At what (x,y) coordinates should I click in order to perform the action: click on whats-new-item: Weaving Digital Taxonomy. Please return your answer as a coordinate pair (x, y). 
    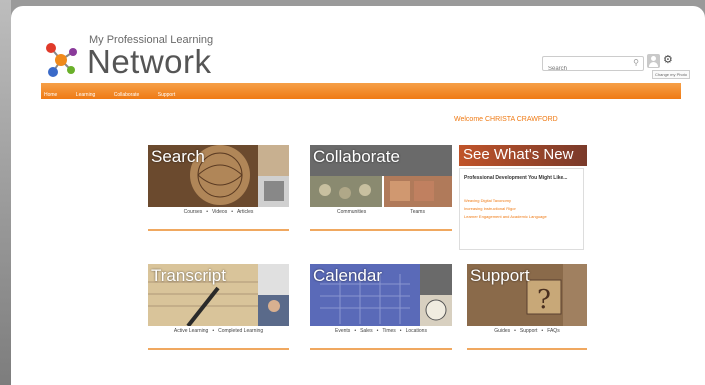
    Looking at the image, I should click on (517, 199).